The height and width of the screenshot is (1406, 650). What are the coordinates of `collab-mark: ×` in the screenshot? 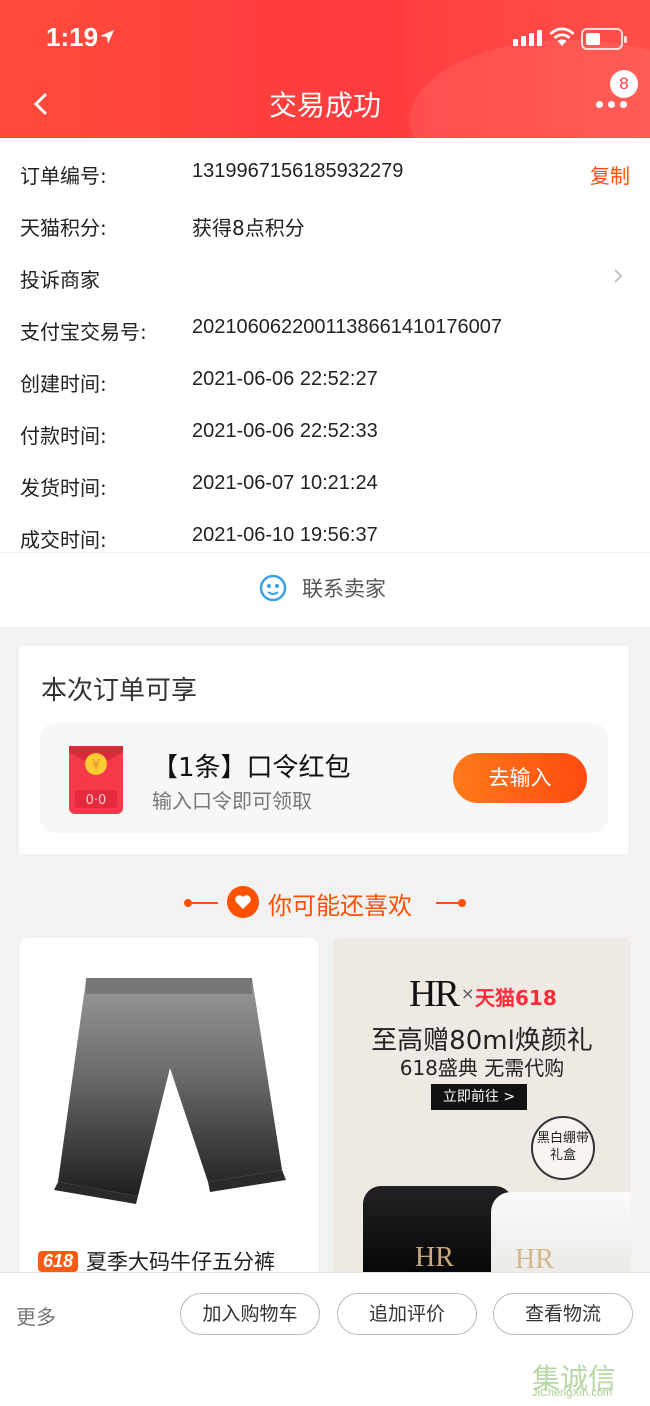 It's located at (468, 993).